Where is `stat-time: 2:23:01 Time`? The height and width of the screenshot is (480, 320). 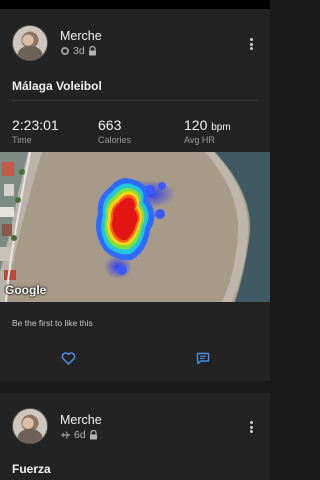 stat-time: 2:23:01 Time is located at coordinates (35, 131).